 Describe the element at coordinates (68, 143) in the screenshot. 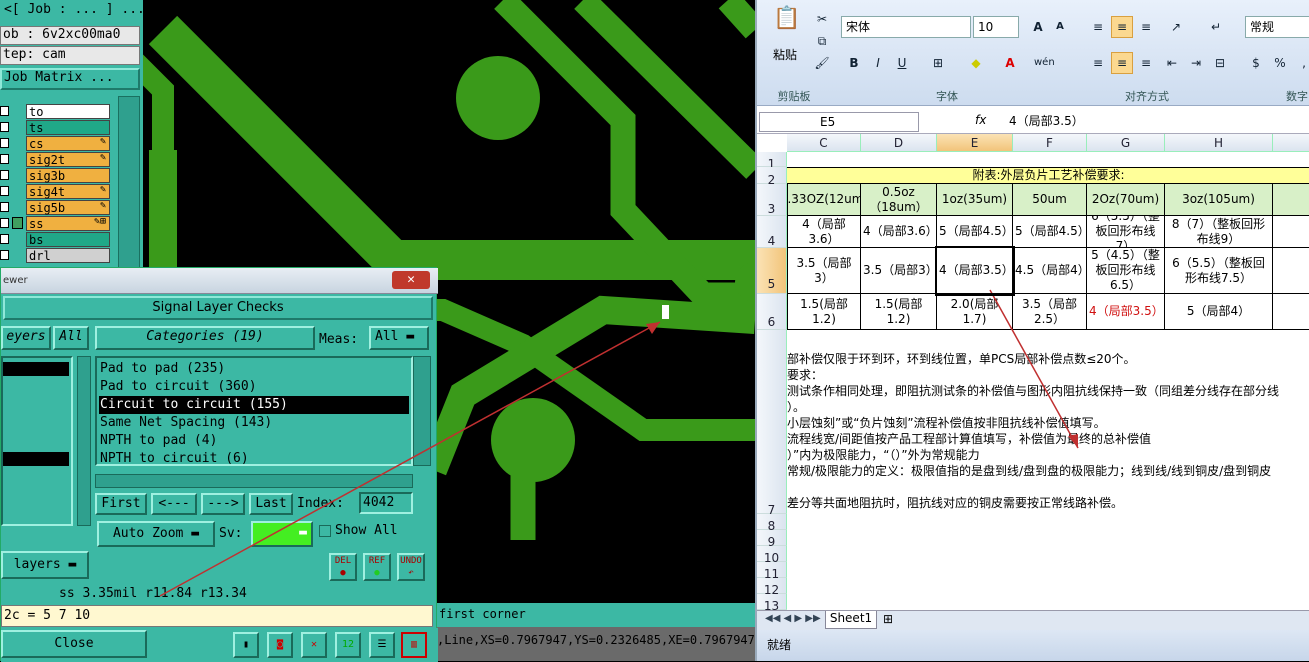

I see `layer-name: cs` at that location.